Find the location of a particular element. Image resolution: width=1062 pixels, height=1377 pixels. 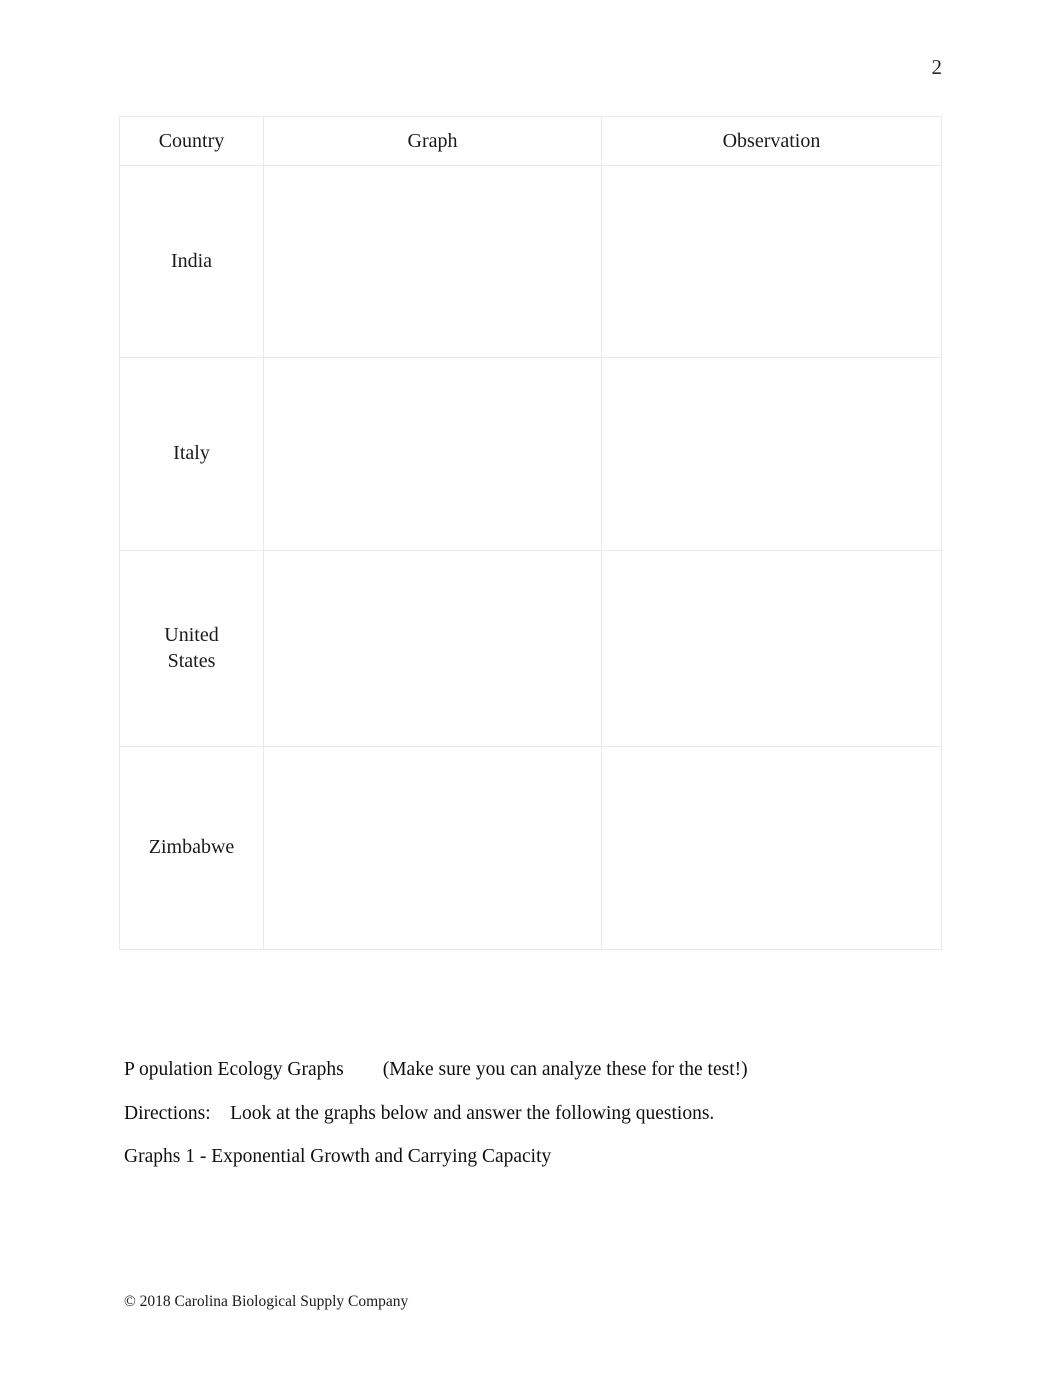

table-row: India is located at coordinates (530, 261).